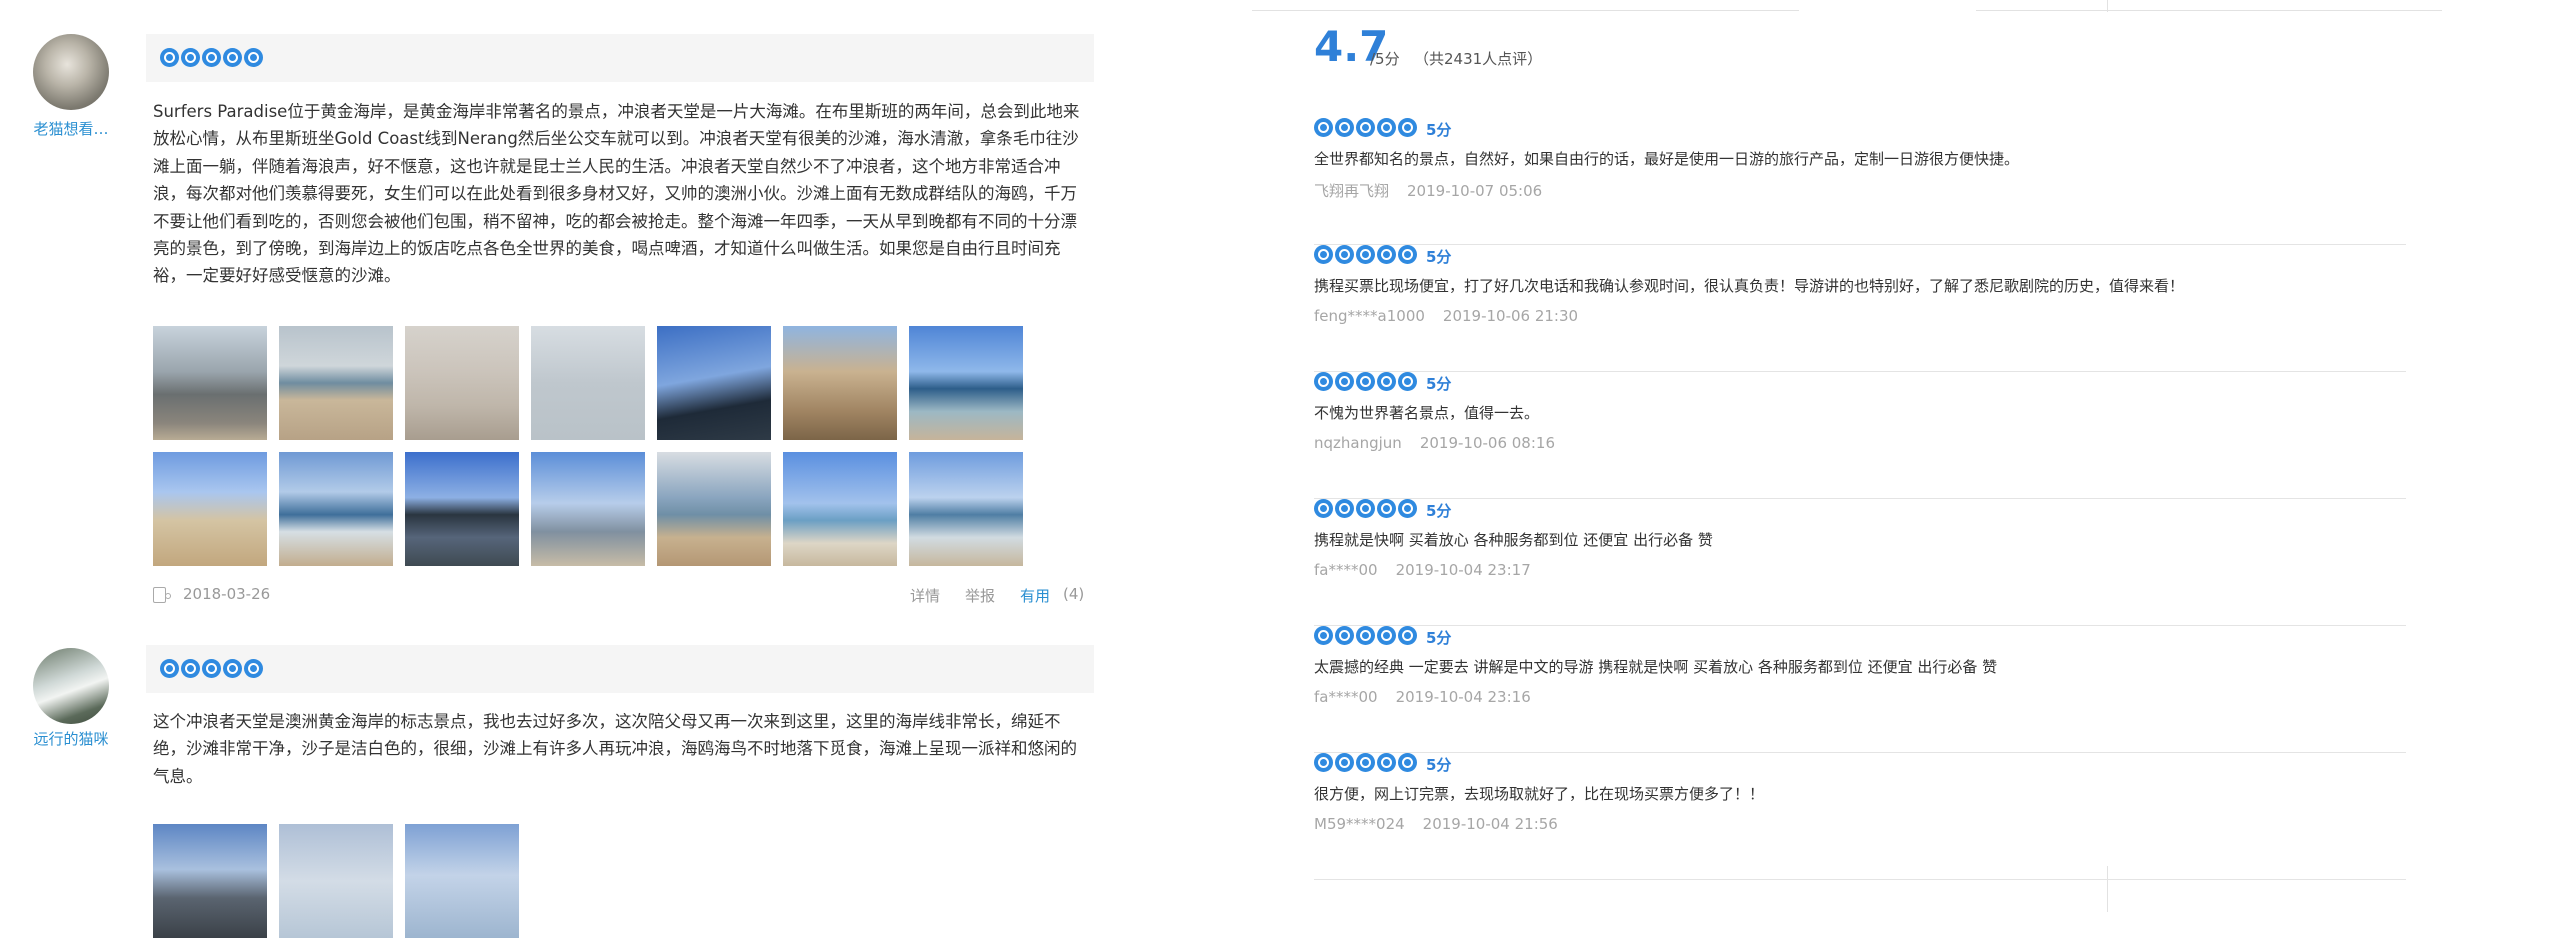 The width and height of the screenshot is (2552, 938). I want to click on comment-meta: M59****024 2019-10-04 21:56, so click(1436, 824).